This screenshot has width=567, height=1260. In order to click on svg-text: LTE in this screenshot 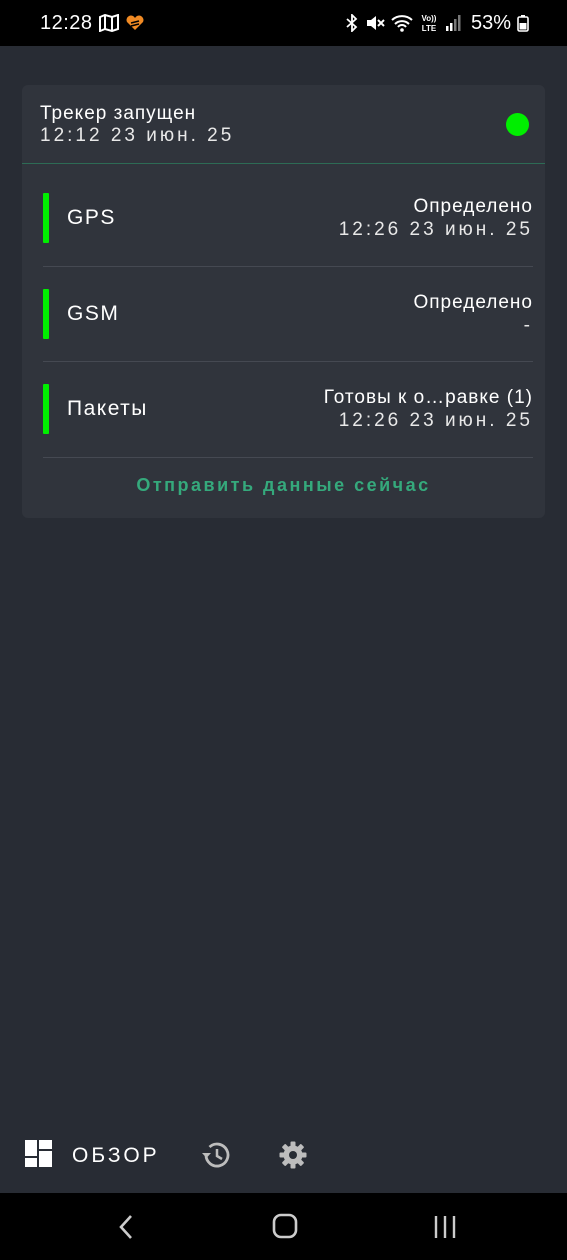, I will do `click(429, 28)`.